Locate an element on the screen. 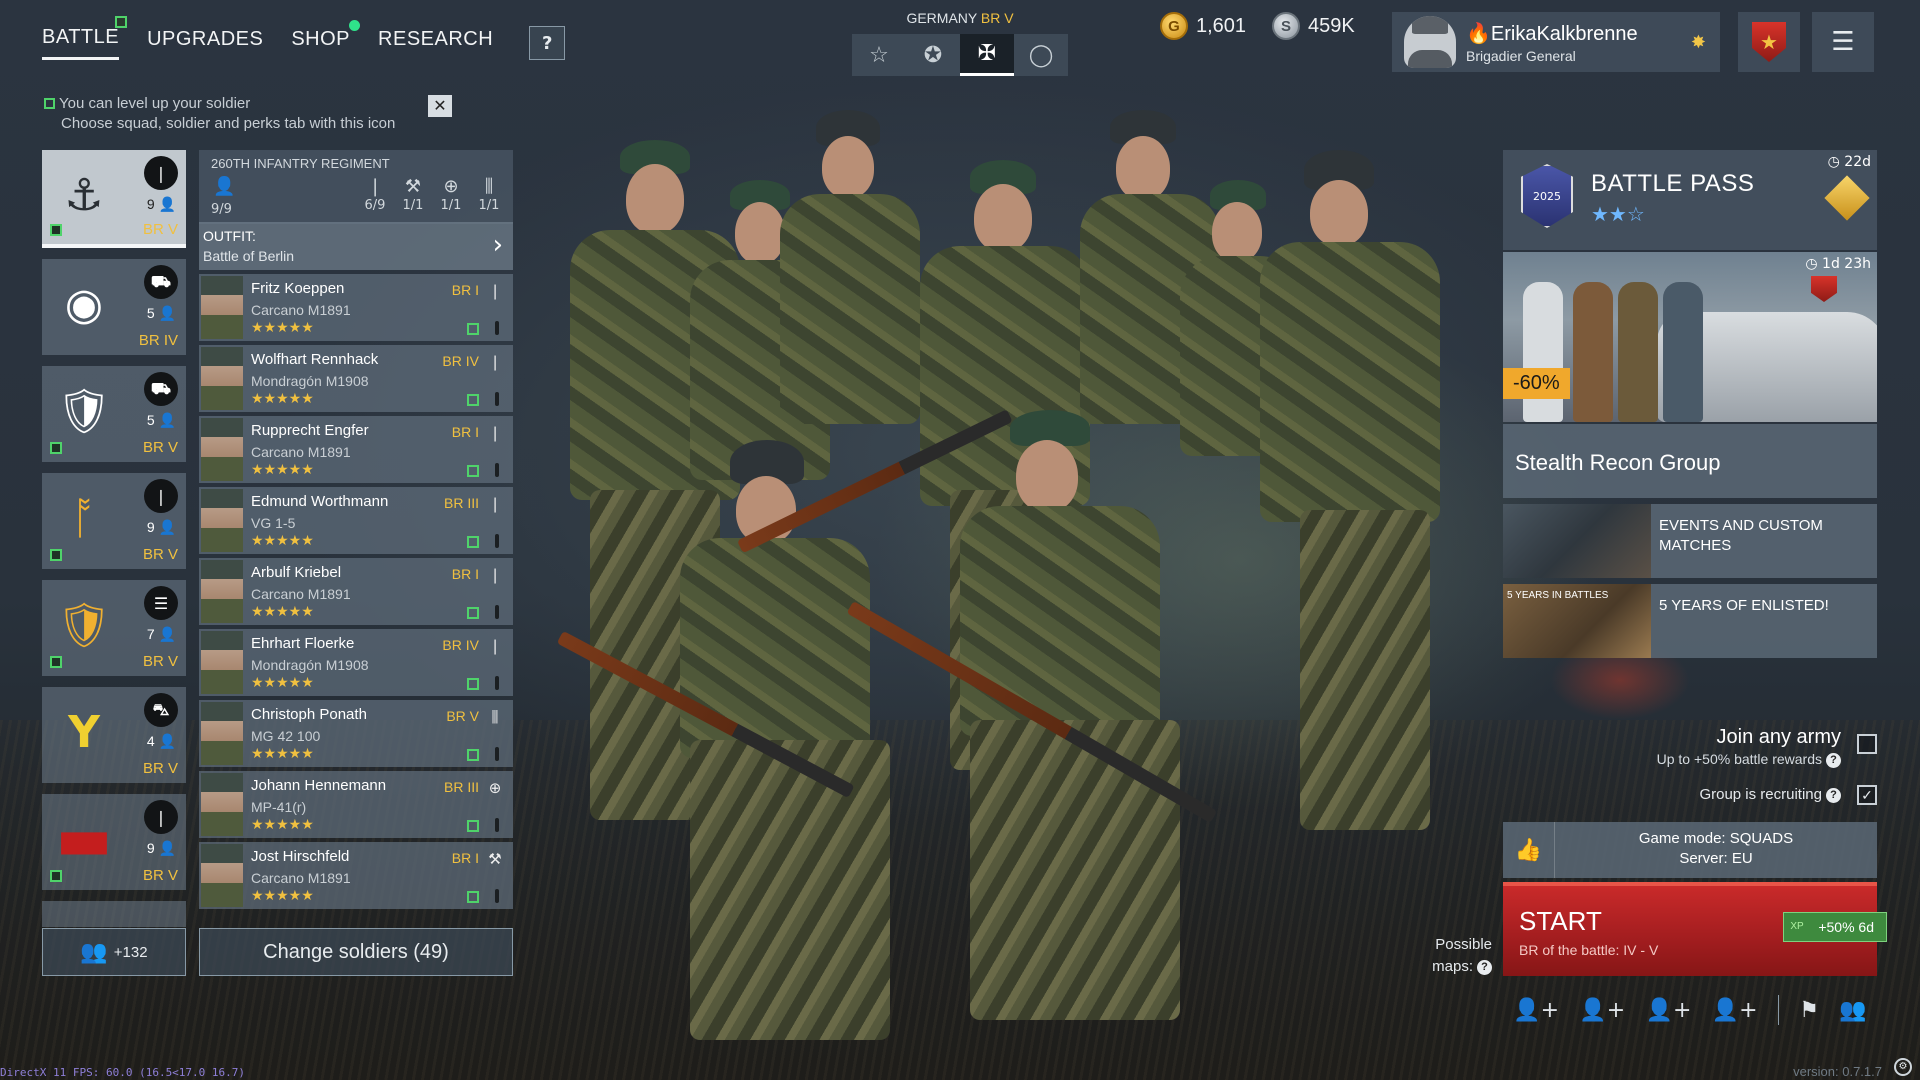 This screenshot has height=1080, width=1920. chevron-right-icon: › is located at coordinates (497, 245).